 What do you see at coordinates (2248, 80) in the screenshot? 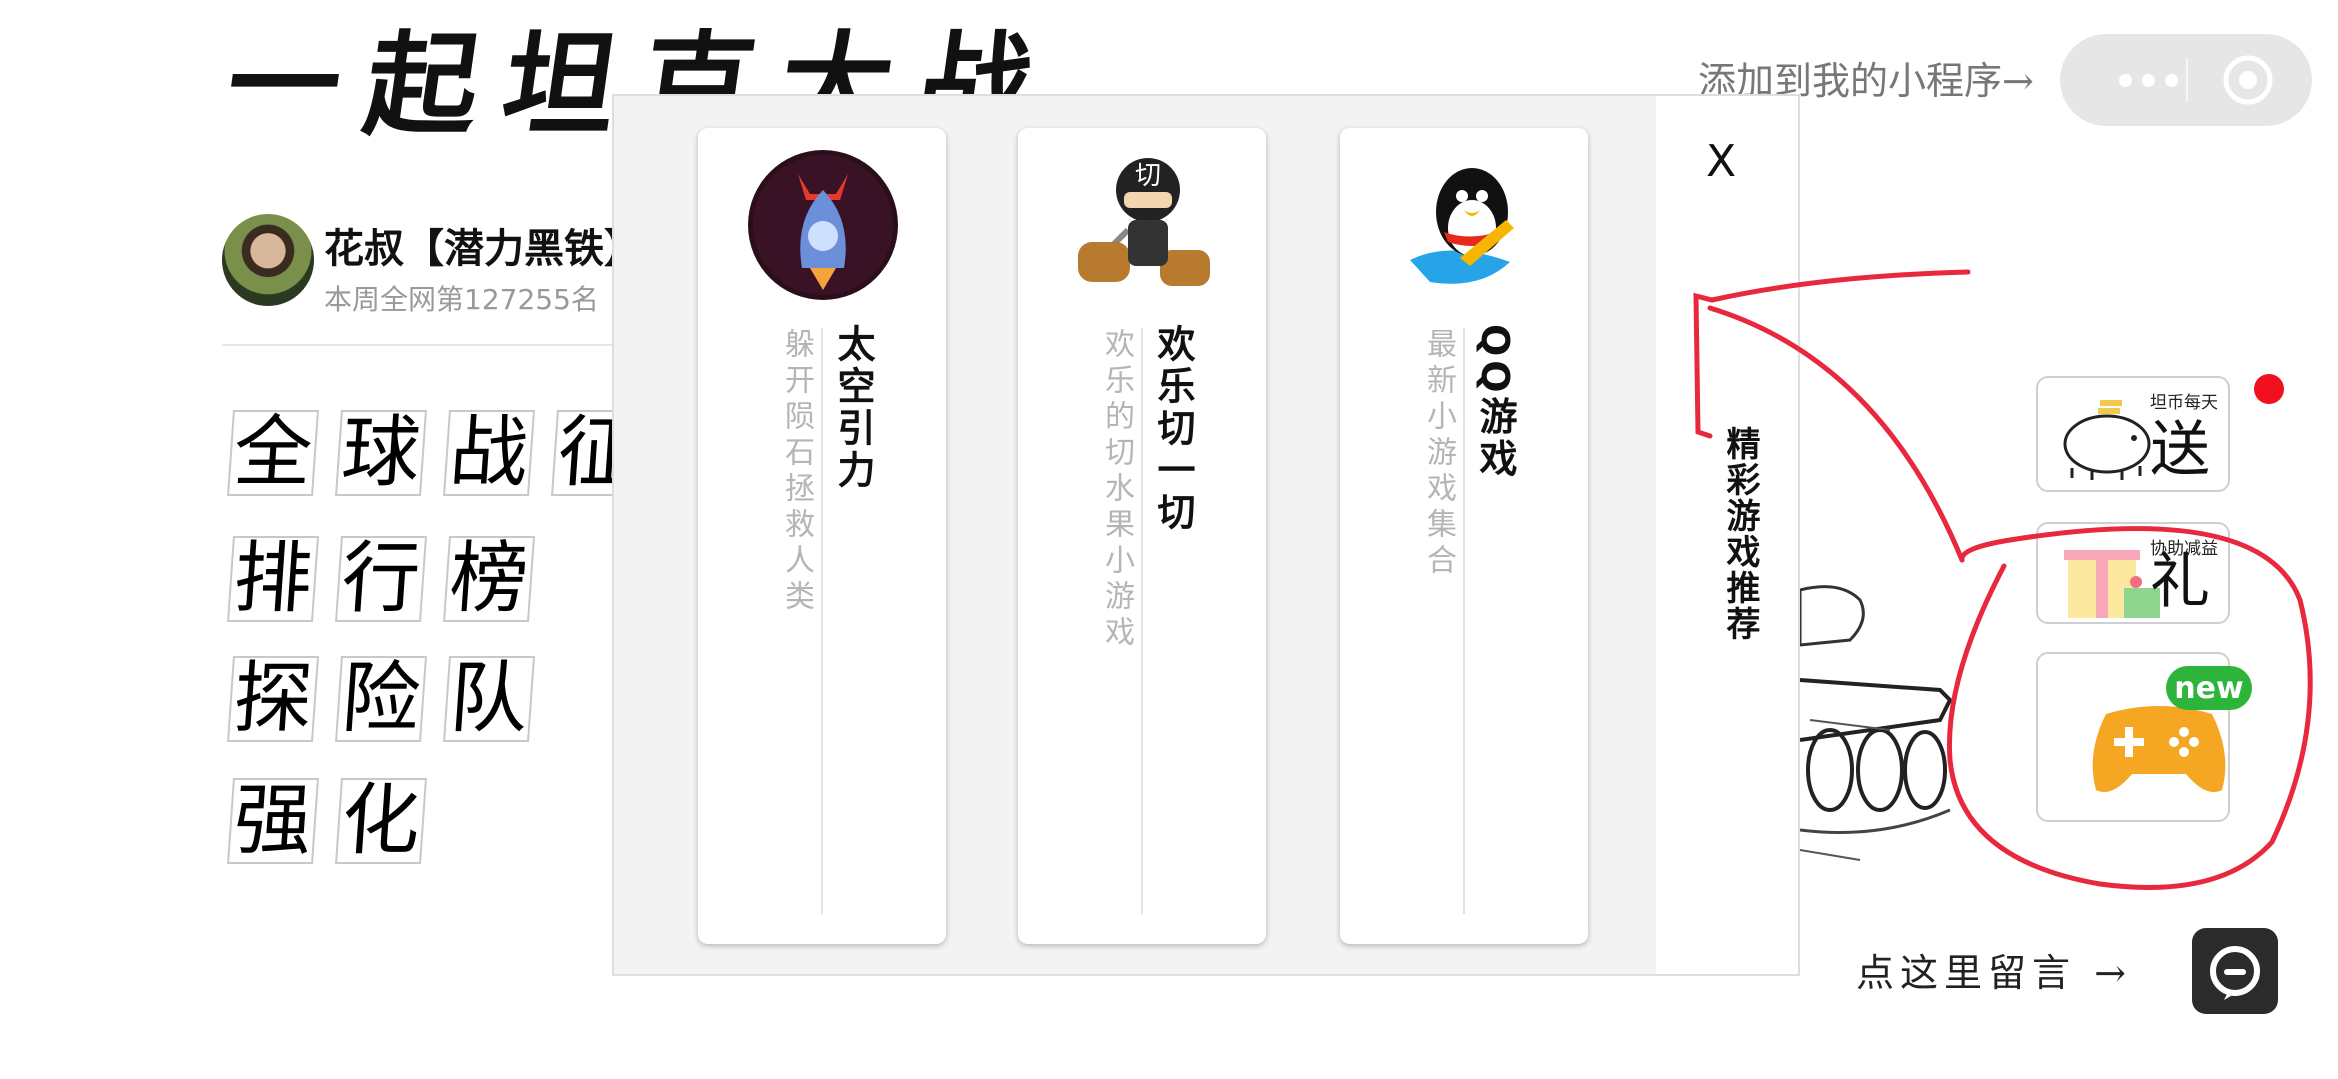
I see `target-icon` at bounding box center [2248, 80].